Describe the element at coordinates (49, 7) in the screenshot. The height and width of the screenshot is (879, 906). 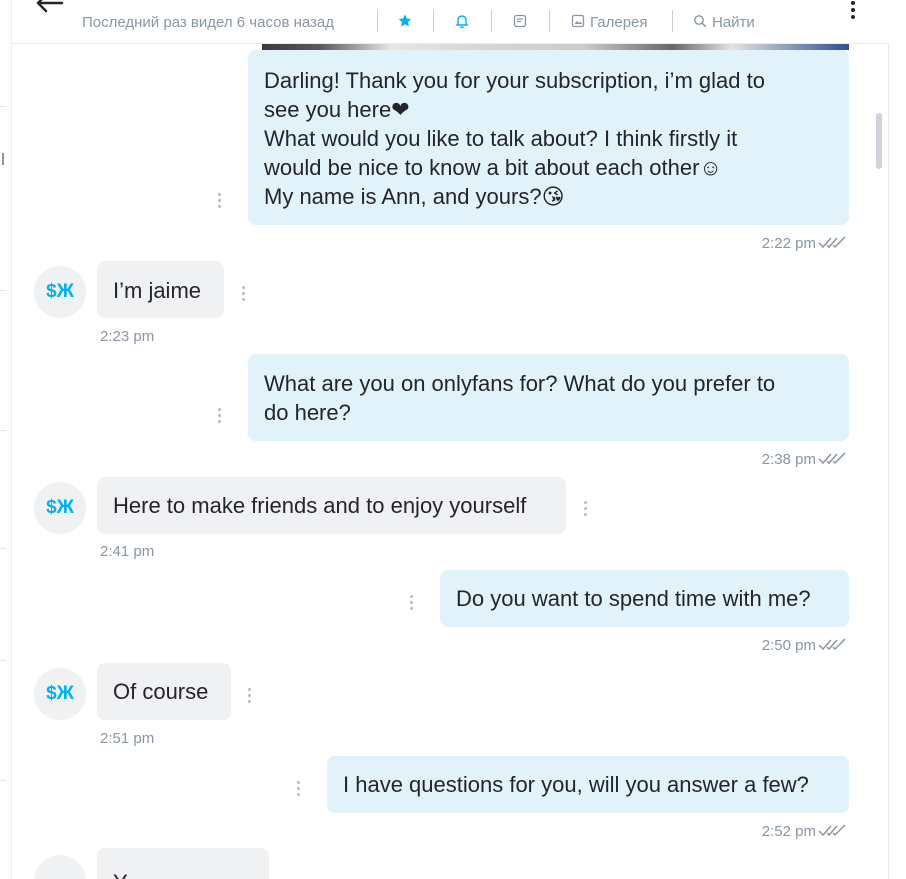
I see `back-arrow-icon` at that location.